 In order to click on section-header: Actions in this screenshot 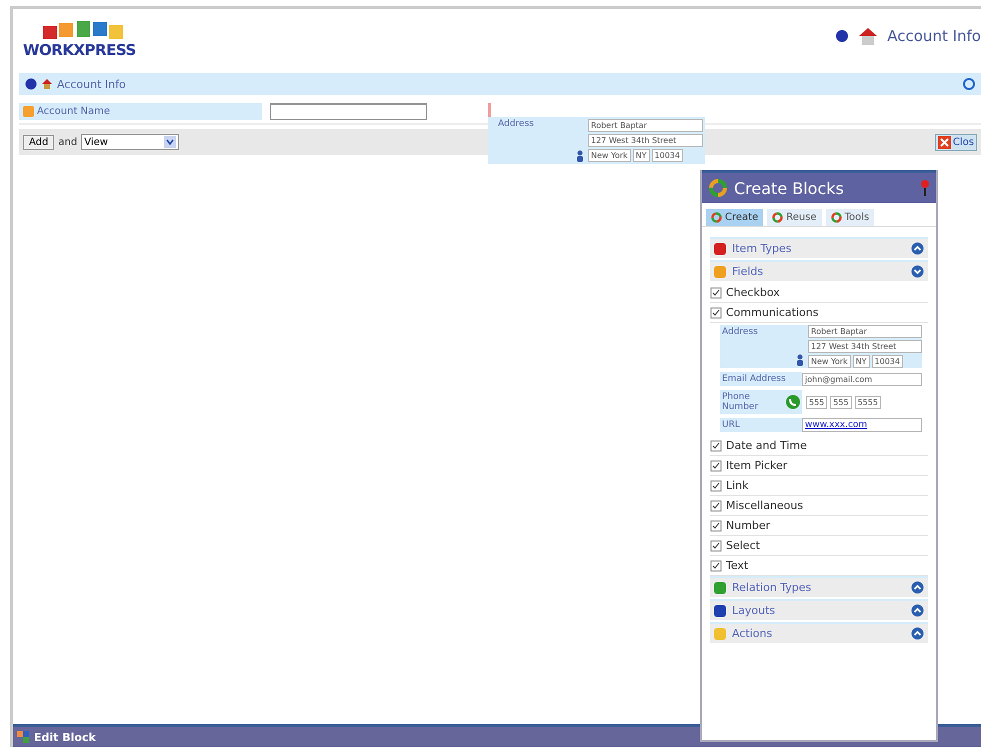, I will do `click(819, 632)`.